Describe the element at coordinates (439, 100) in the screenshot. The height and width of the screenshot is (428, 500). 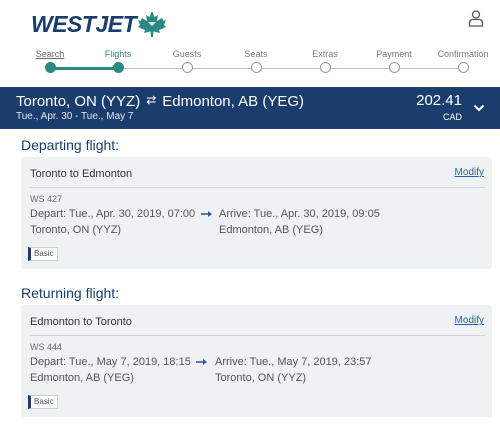
I see `trip-total-price: 202.41` at that location.